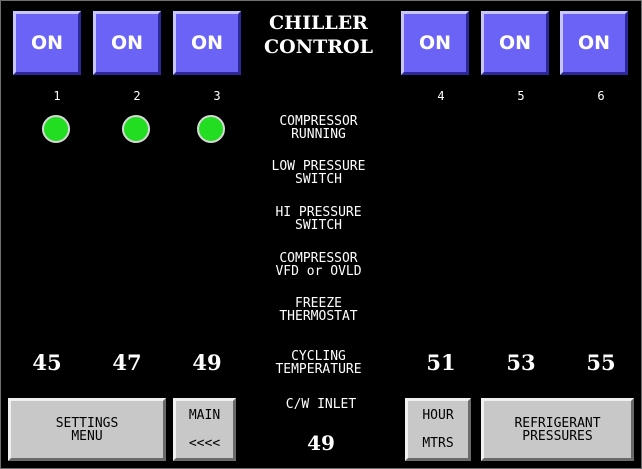 The width and height of the screenshot is (642, 469). What do you see at coordinates (601, 96) in the screenshot?
I see `compressor-6-number: 6` at bounding box center [601, 96].